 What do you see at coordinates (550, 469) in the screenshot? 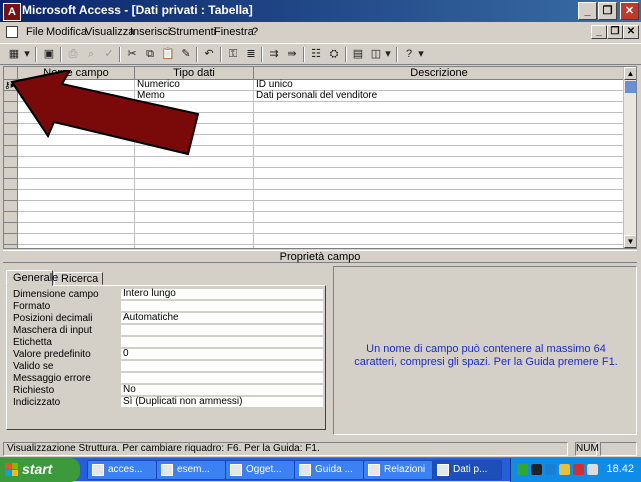
I see `tray-connection-icon` at bounding box center [550, 469].